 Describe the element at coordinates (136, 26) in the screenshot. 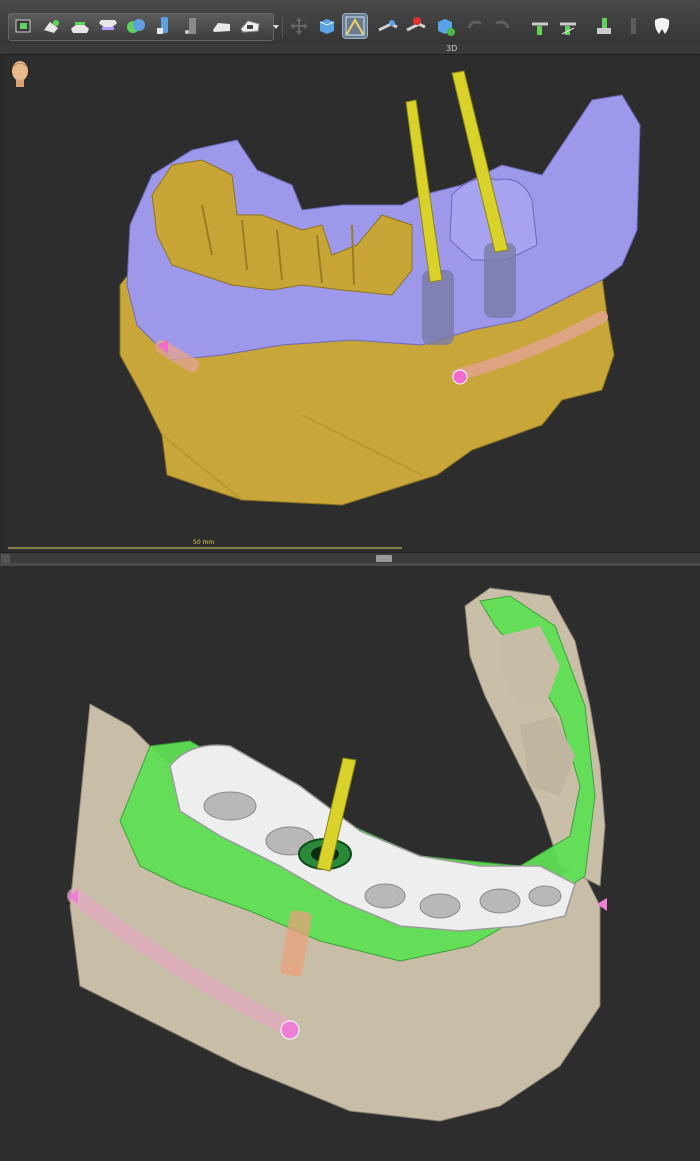

I see `toggle-shading-icon` at that location.